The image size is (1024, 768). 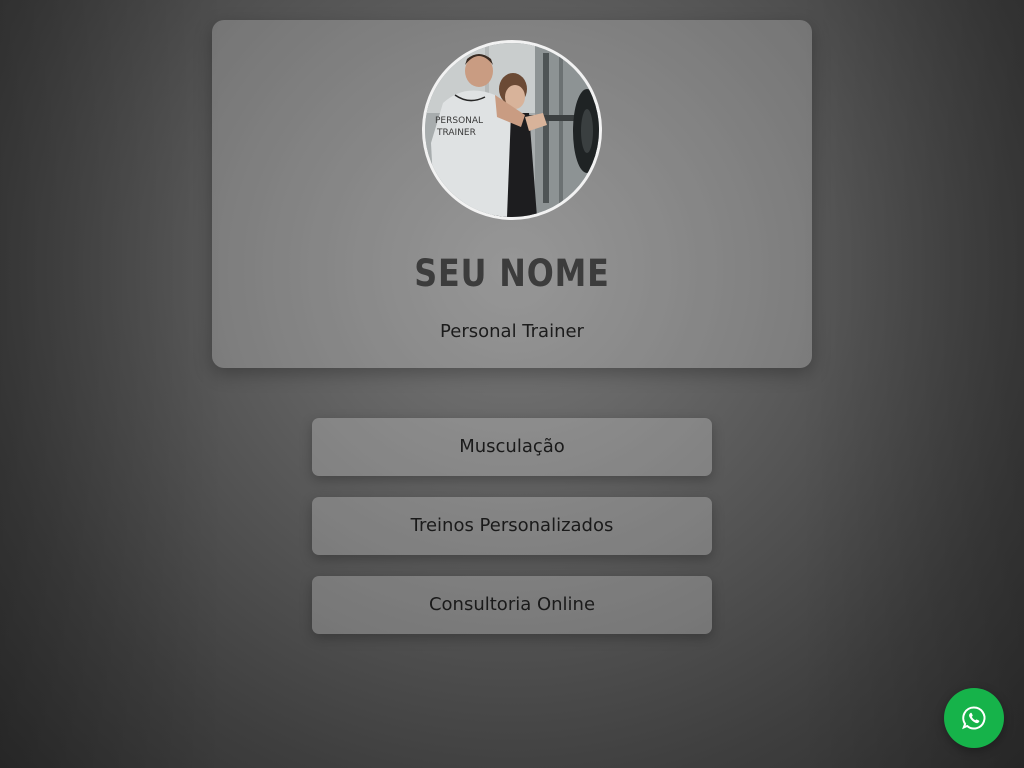 What do you see at coordinates (512, 273) in the screenshot?
I see `profile-name: Seu Nome` at bounding box center [512, 273].